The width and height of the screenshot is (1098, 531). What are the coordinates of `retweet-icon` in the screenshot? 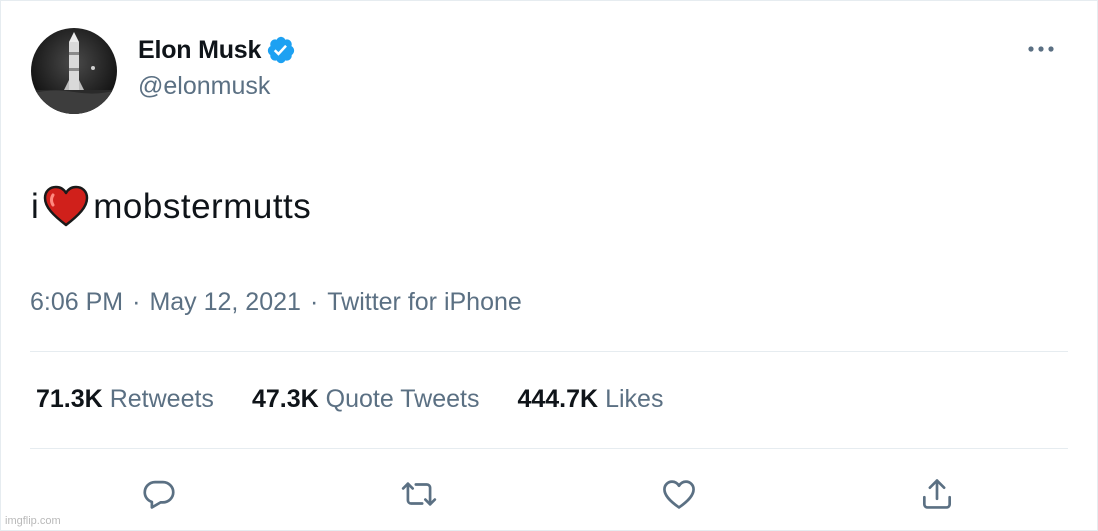 It's located at (419, 494).